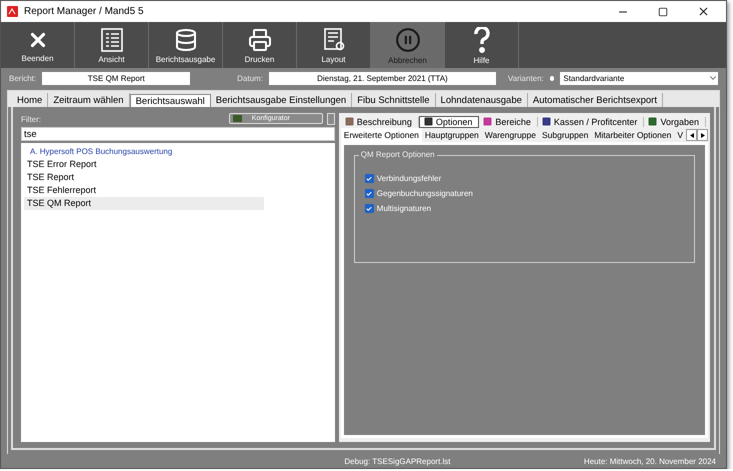 Image resolution: width=733 pixels, height=471 pixels. What do you see at coordinates (116, 78) in the screenshot?
I see `report-field: TSE QM Report` at bounding box center [116, 78].